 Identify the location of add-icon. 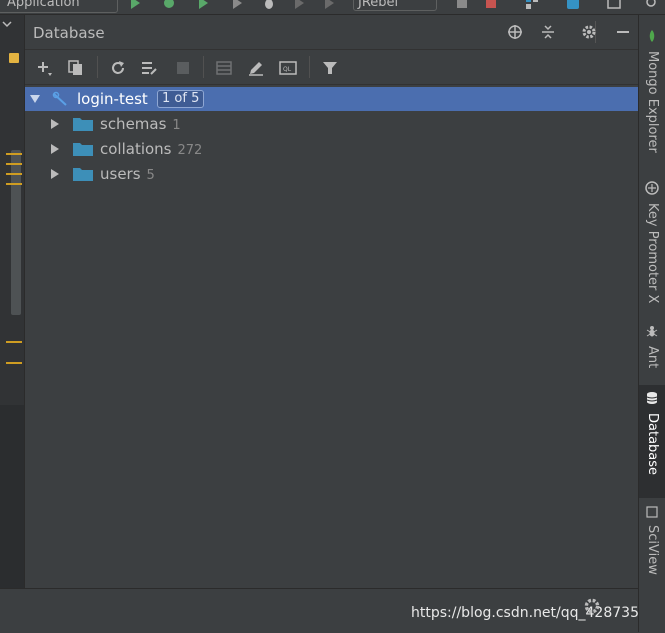
(44, 68).